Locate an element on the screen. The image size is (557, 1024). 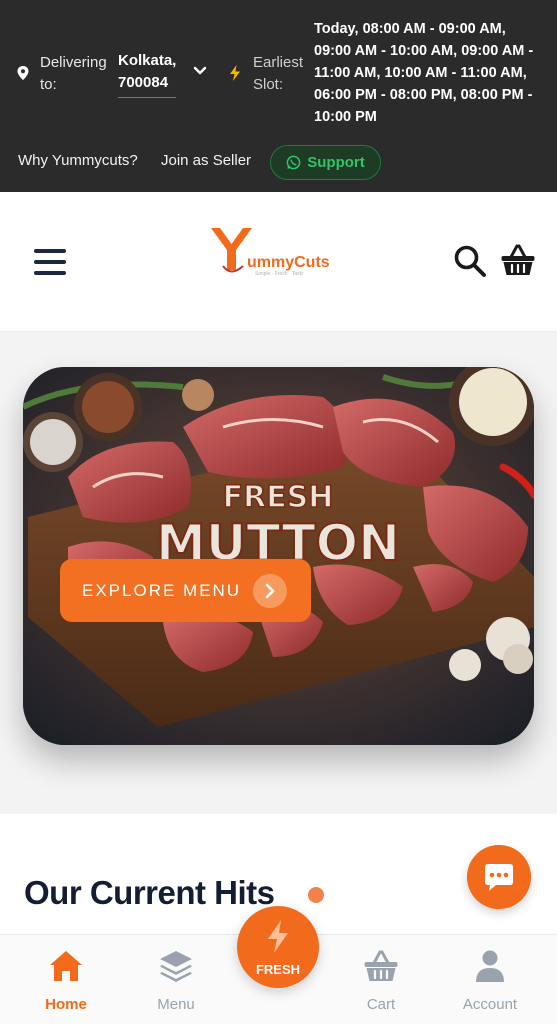
nav-home: Home is located at coordinates (66, 979).